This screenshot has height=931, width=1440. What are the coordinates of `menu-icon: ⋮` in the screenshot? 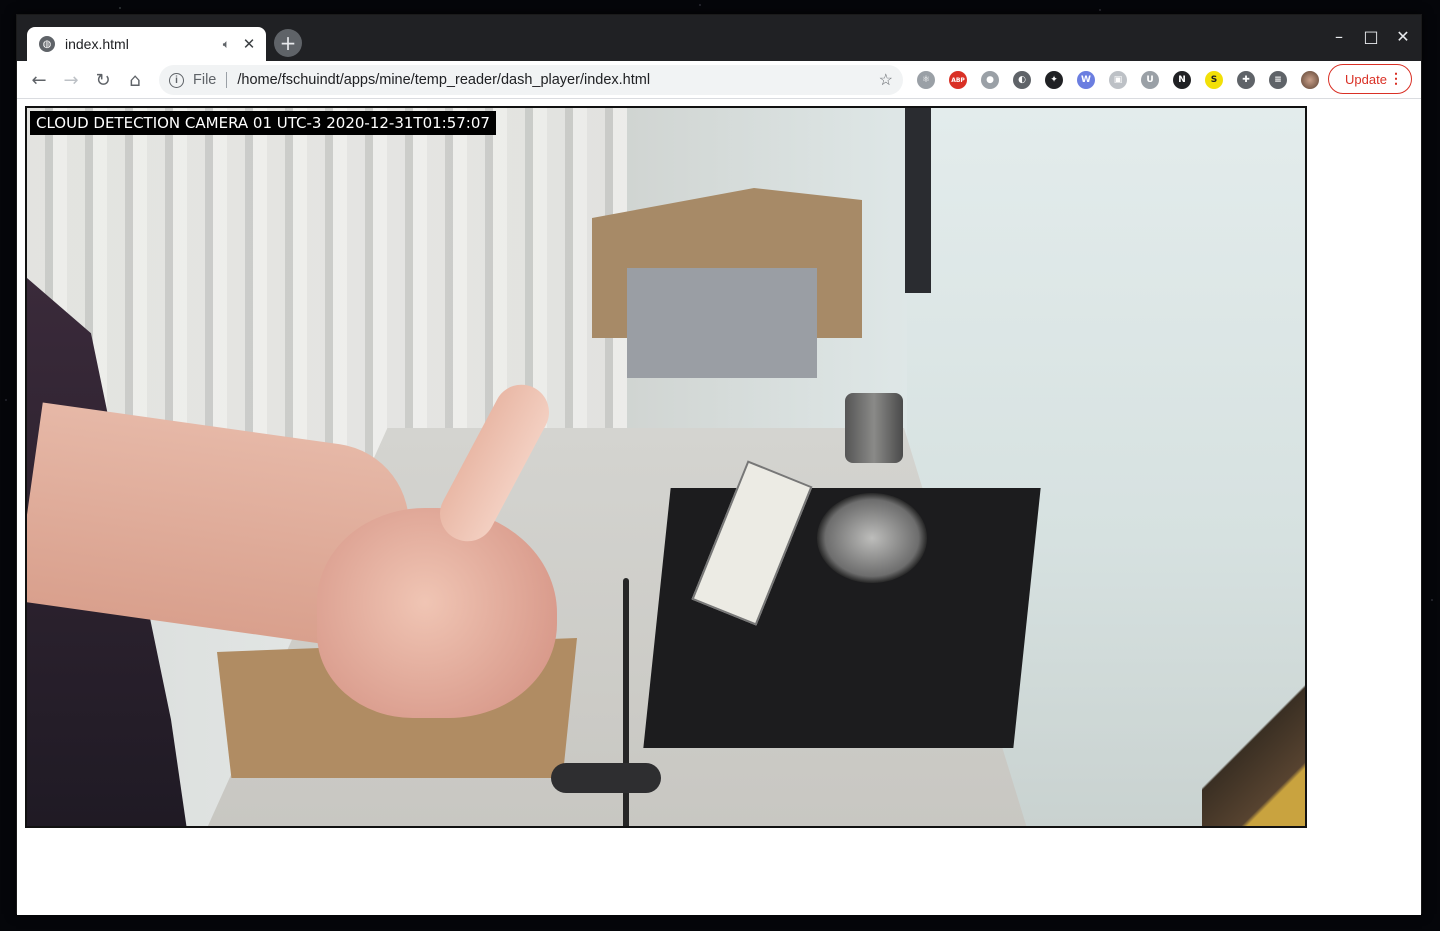 It's located at (1396, 78).